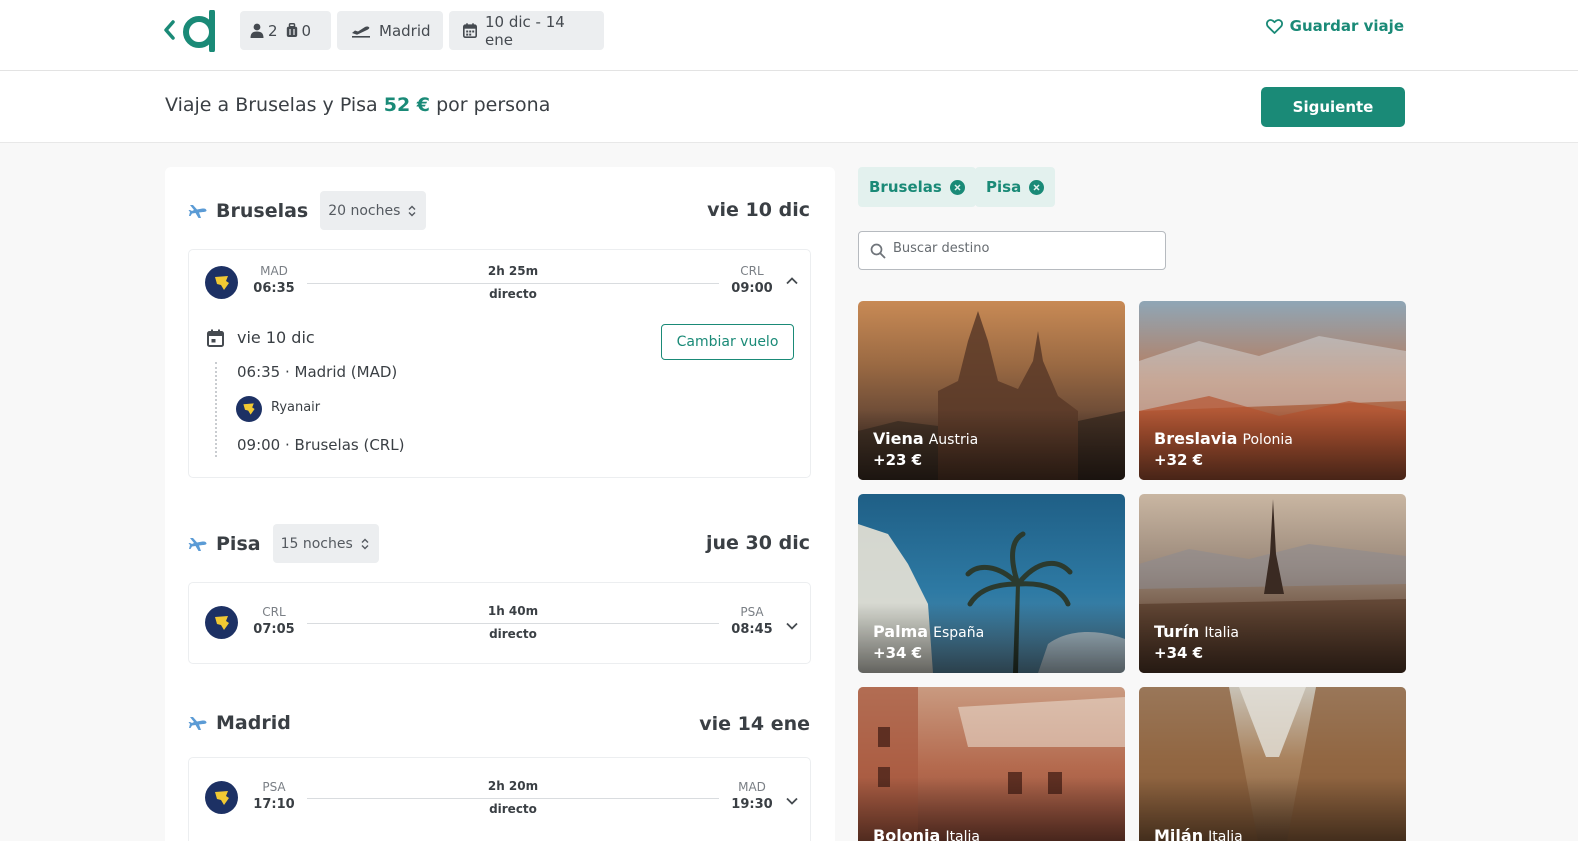  What do you see at coordinates (306, 30) in the screenshot?
I see `bags-count: 0` at bounding box center [306, 30].